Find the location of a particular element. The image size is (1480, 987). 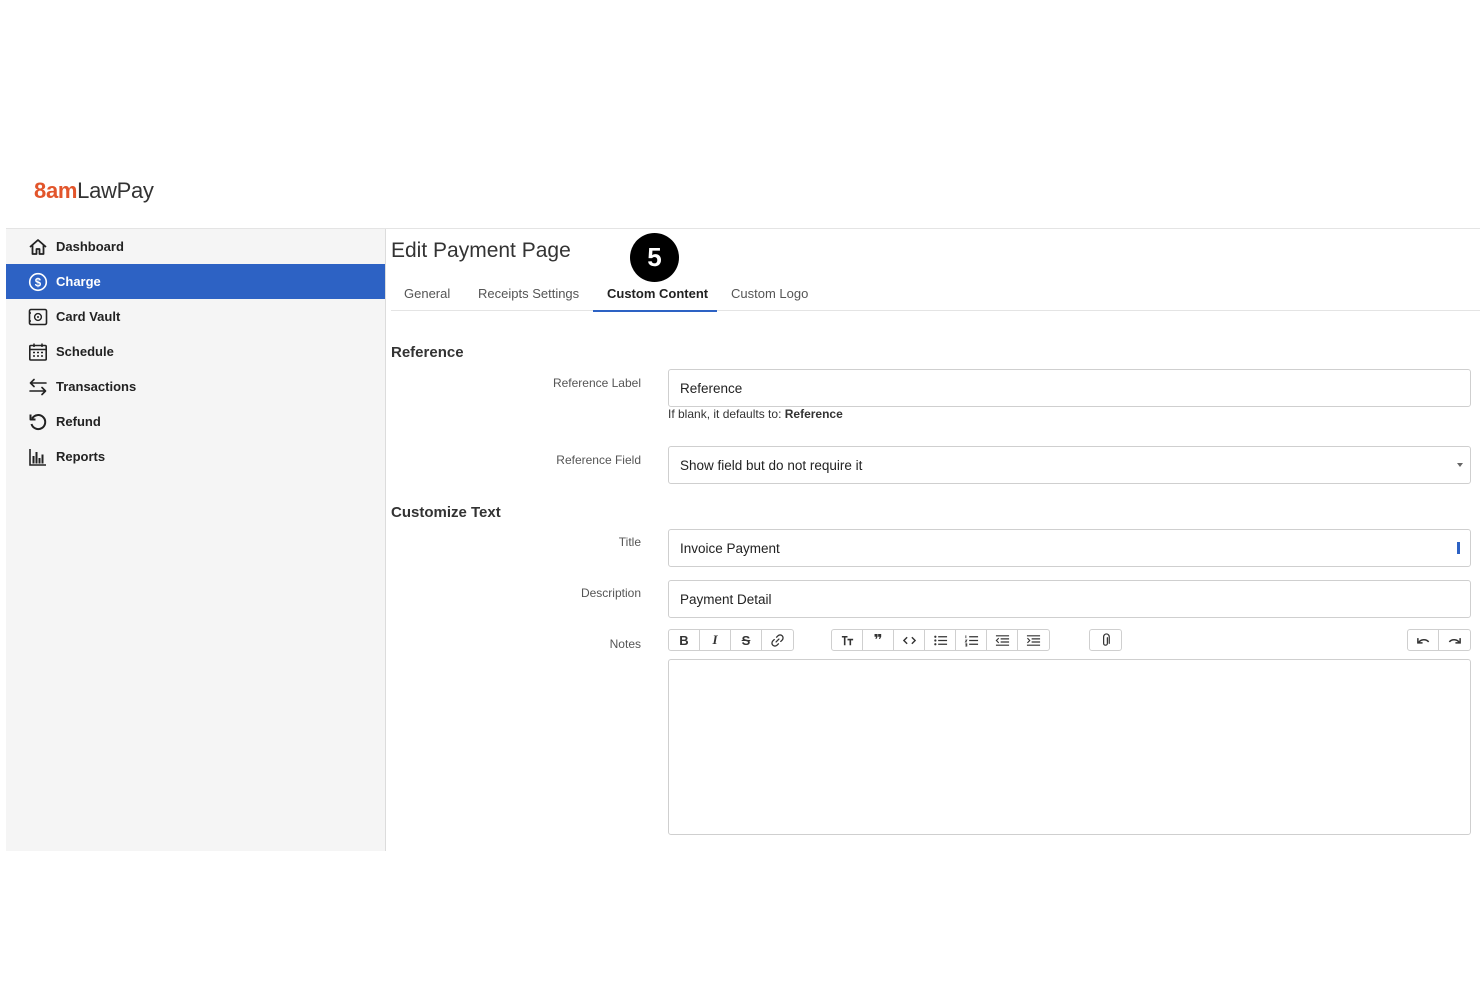

home-icon is located at coordinates (38, 247).